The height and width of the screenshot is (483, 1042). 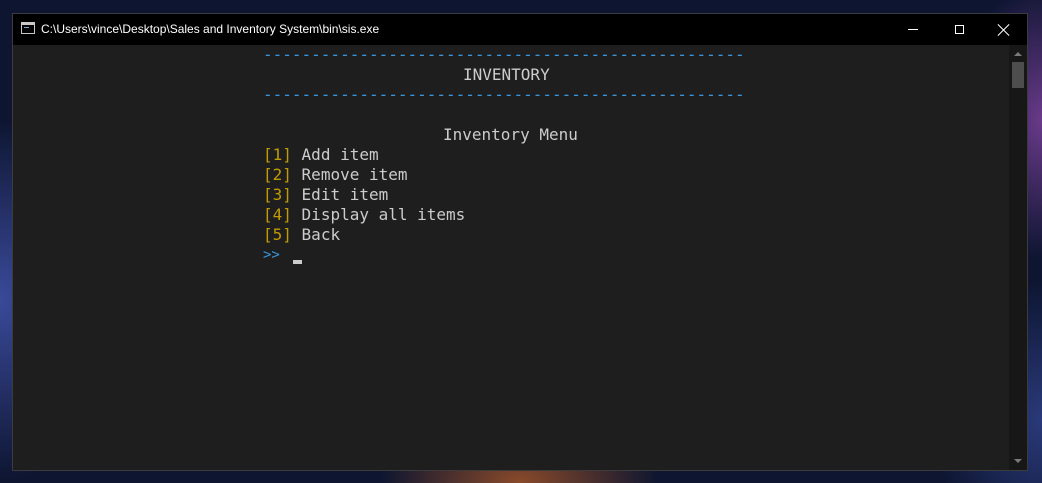 I want to click on menu-item-display: [4] Display all items, so click(x=364, y=215).